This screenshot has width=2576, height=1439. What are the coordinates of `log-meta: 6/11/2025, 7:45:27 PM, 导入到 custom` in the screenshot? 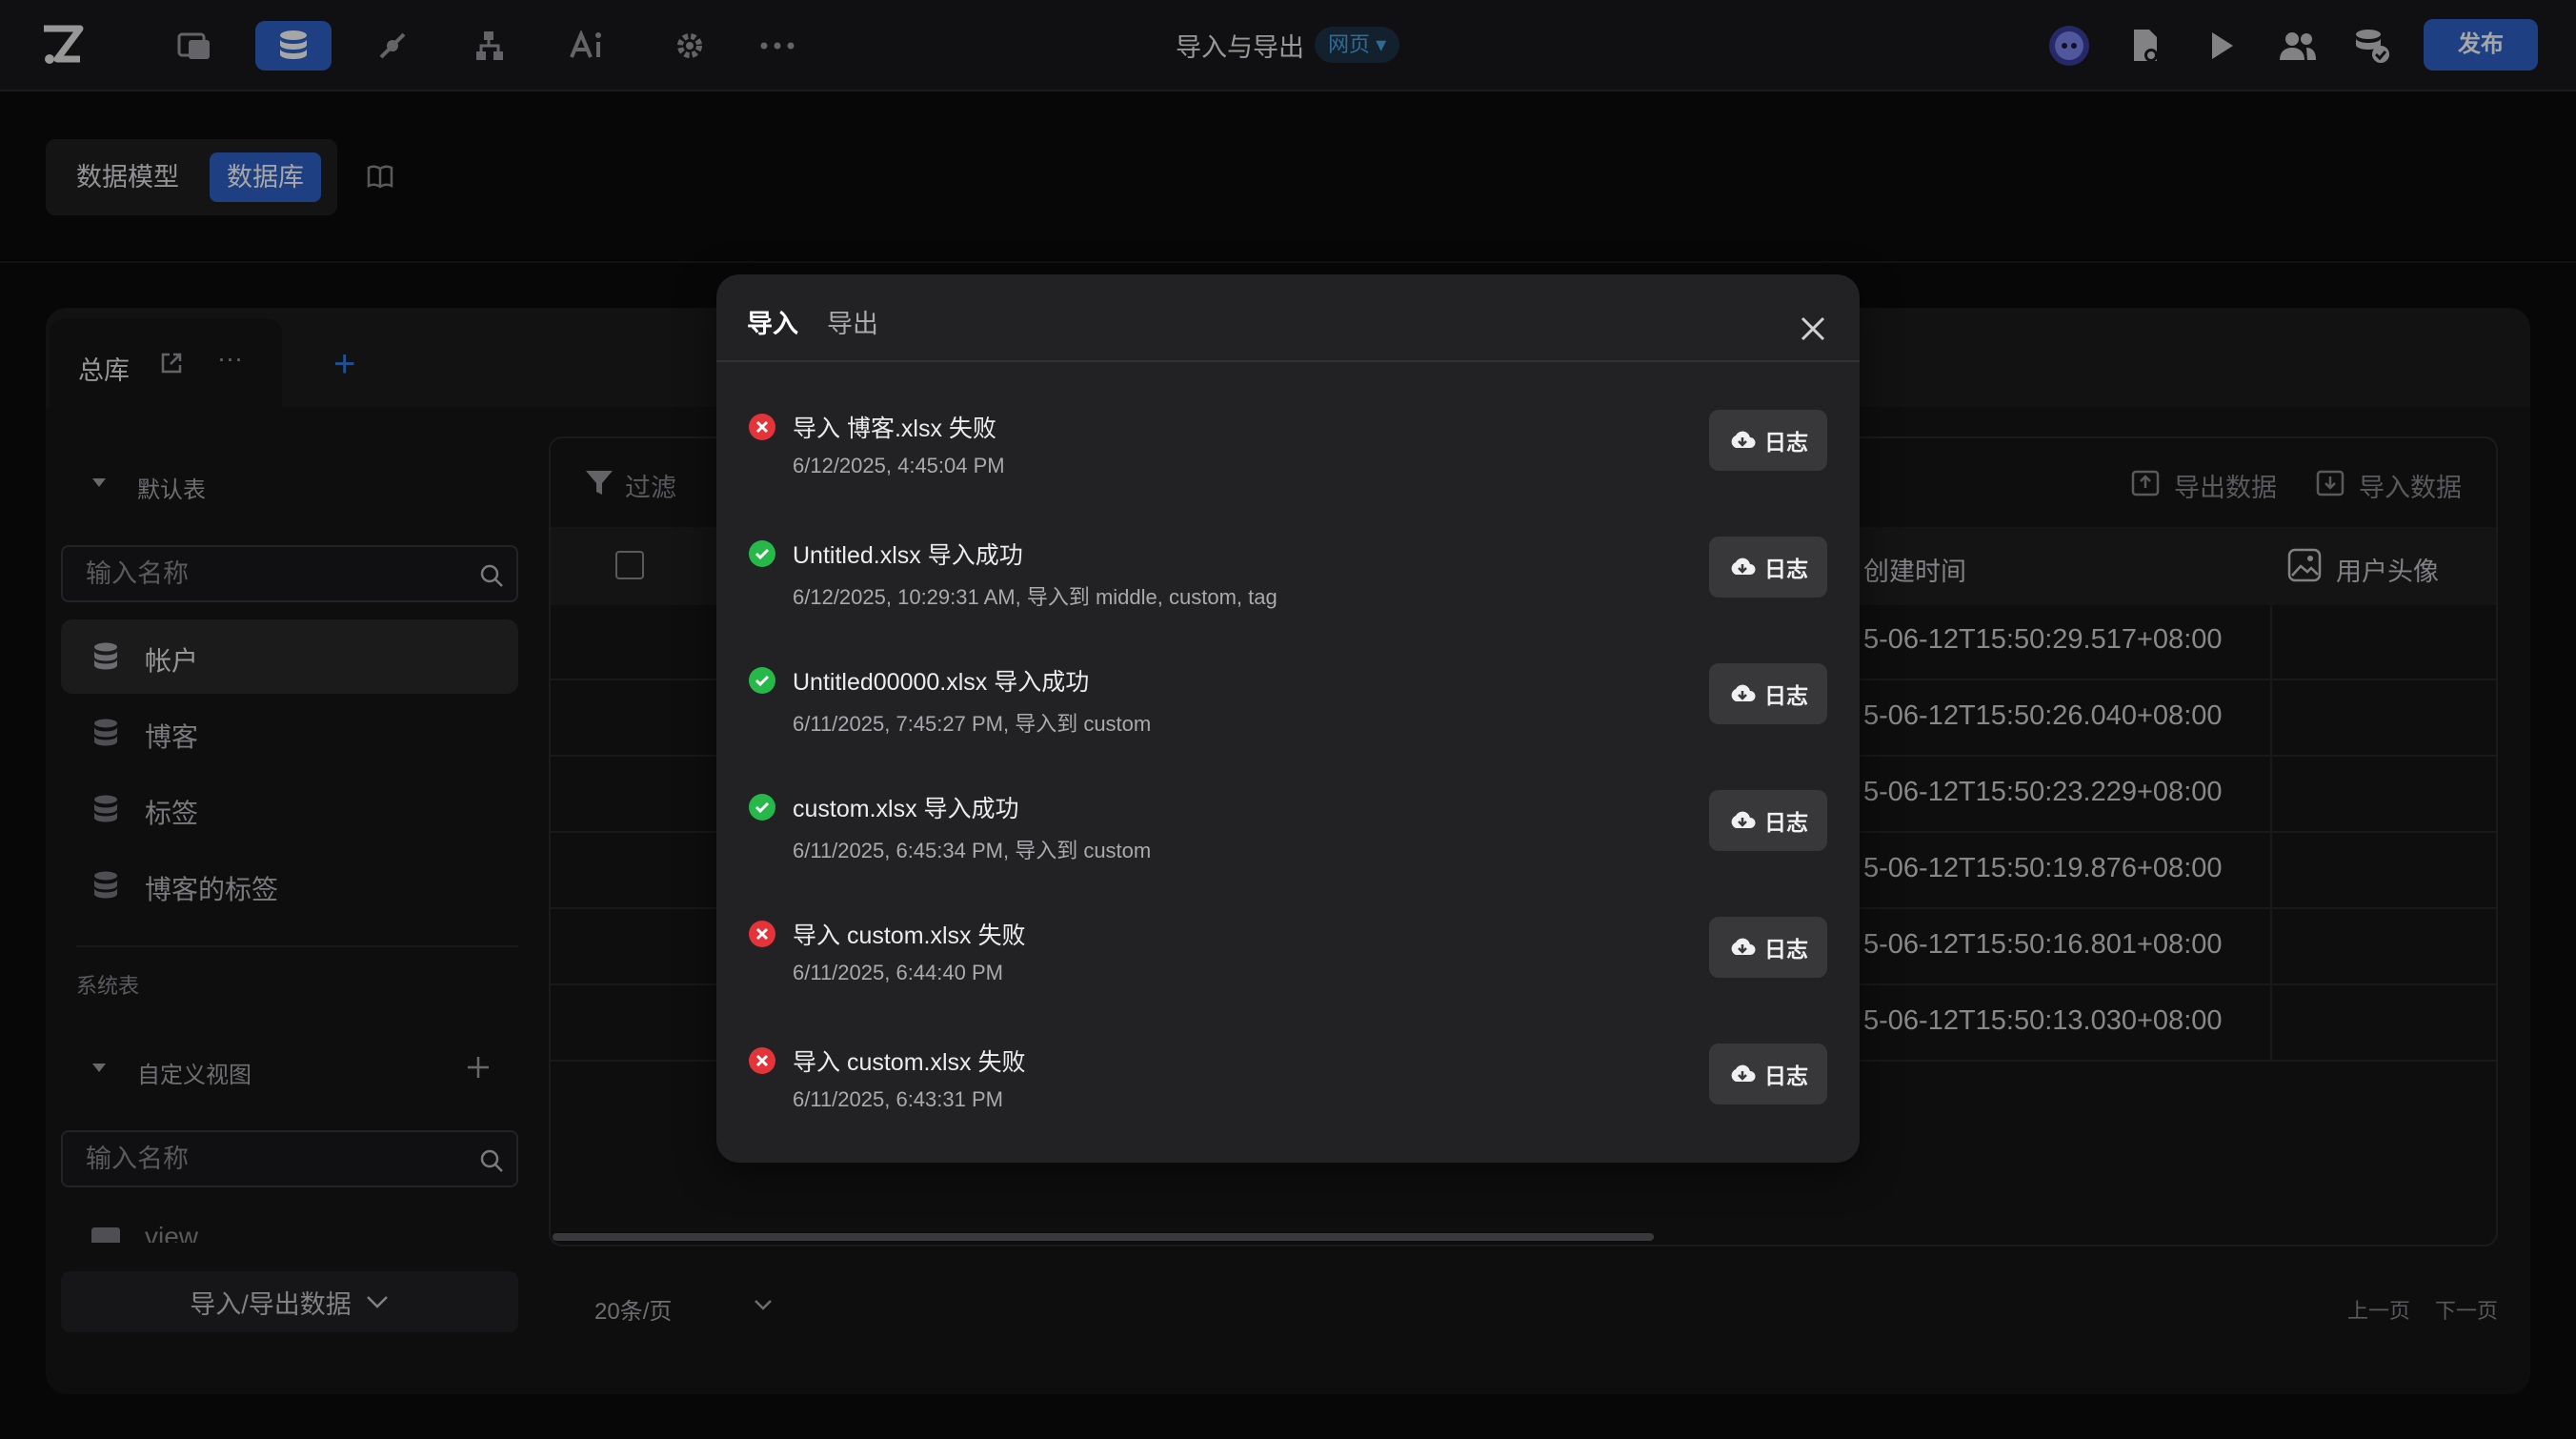 It's located at (973, 724).